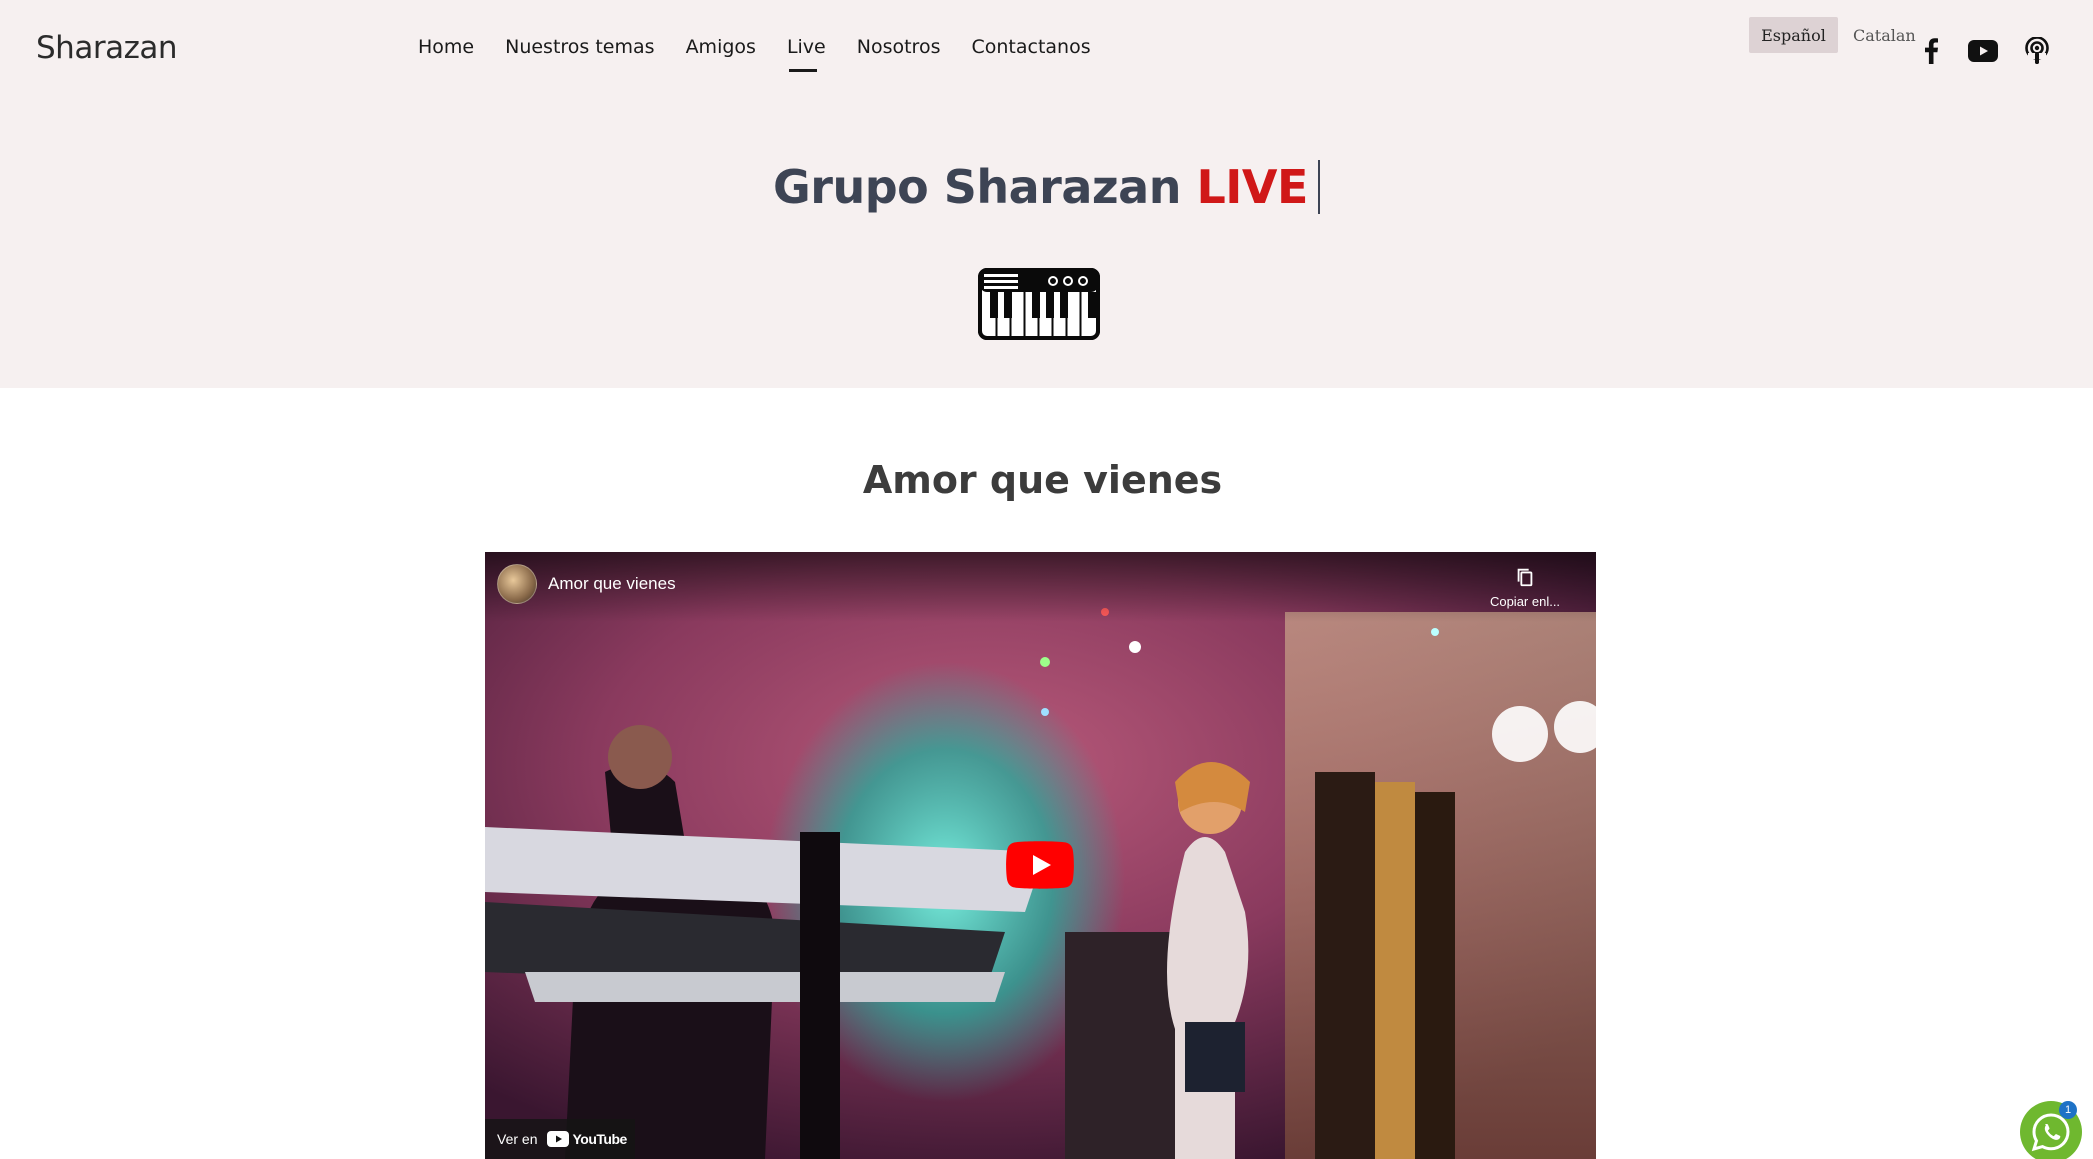  Describe the element at coordinates (977, 187) in the screenshot. I see `page-title-main: Grupo Sharazan` at that location.